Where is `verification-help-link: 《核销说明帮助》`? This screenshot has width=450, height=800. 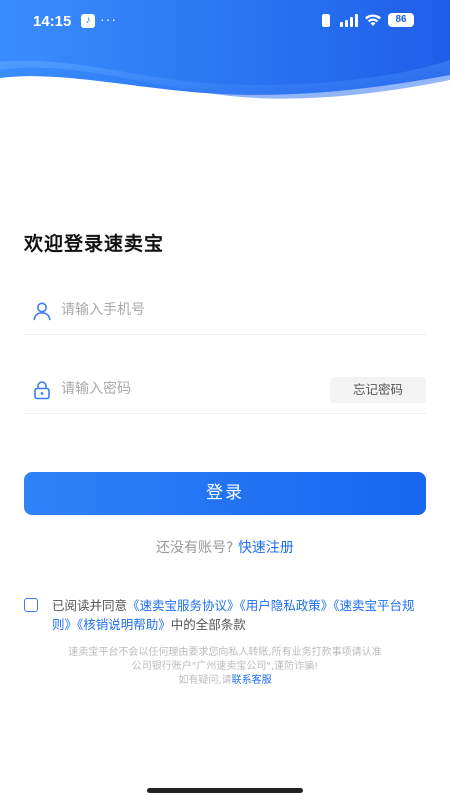
verification-help-link: 《核销说明帮助》 is located at coordinates (124, 624).